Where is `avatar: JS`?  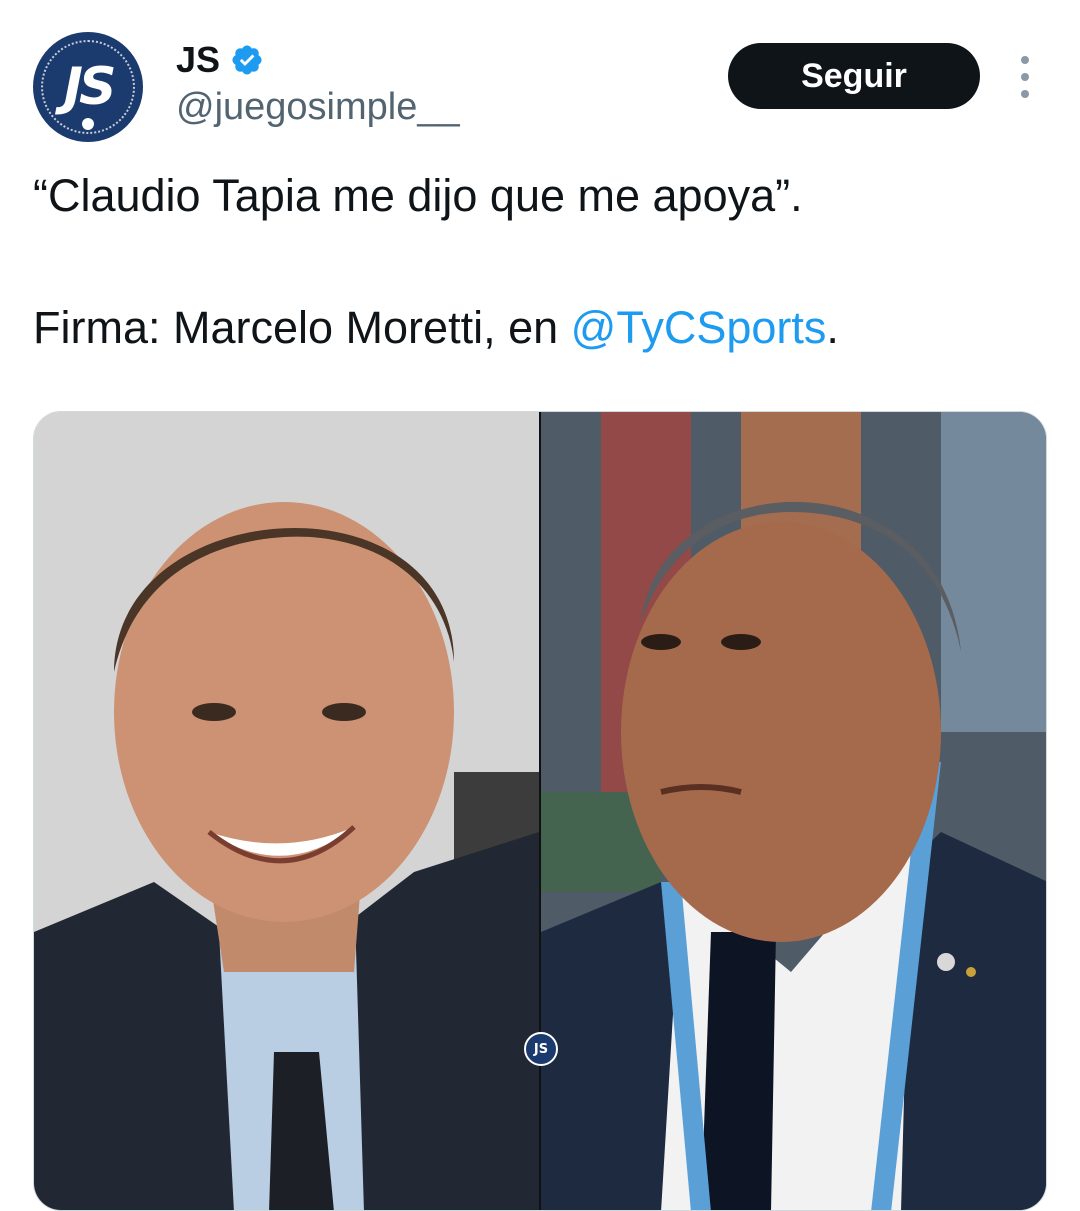
avatar: JS is located at coordinates (88, 87).